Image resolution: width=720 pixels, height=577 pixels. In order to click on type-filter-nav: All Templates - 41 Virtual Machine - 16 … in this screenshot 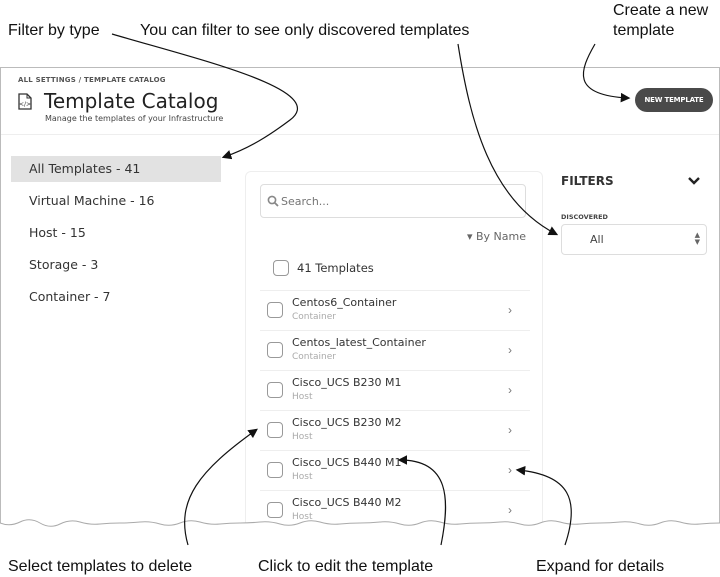, I will do `click(116, 236)`.